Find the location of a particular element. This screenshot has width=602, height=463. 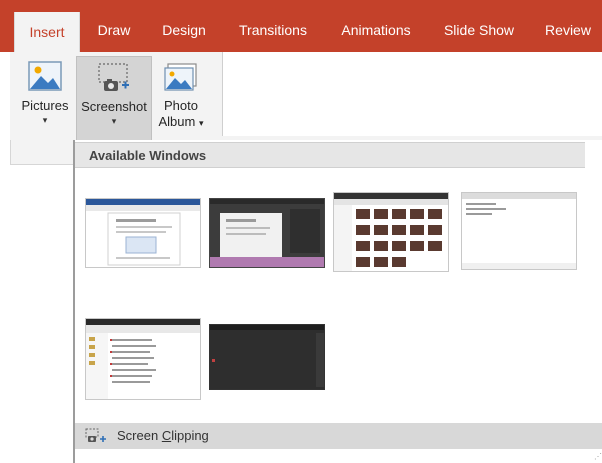

screen-clipping-prefix: Screen is located at coordinates (139, 435).